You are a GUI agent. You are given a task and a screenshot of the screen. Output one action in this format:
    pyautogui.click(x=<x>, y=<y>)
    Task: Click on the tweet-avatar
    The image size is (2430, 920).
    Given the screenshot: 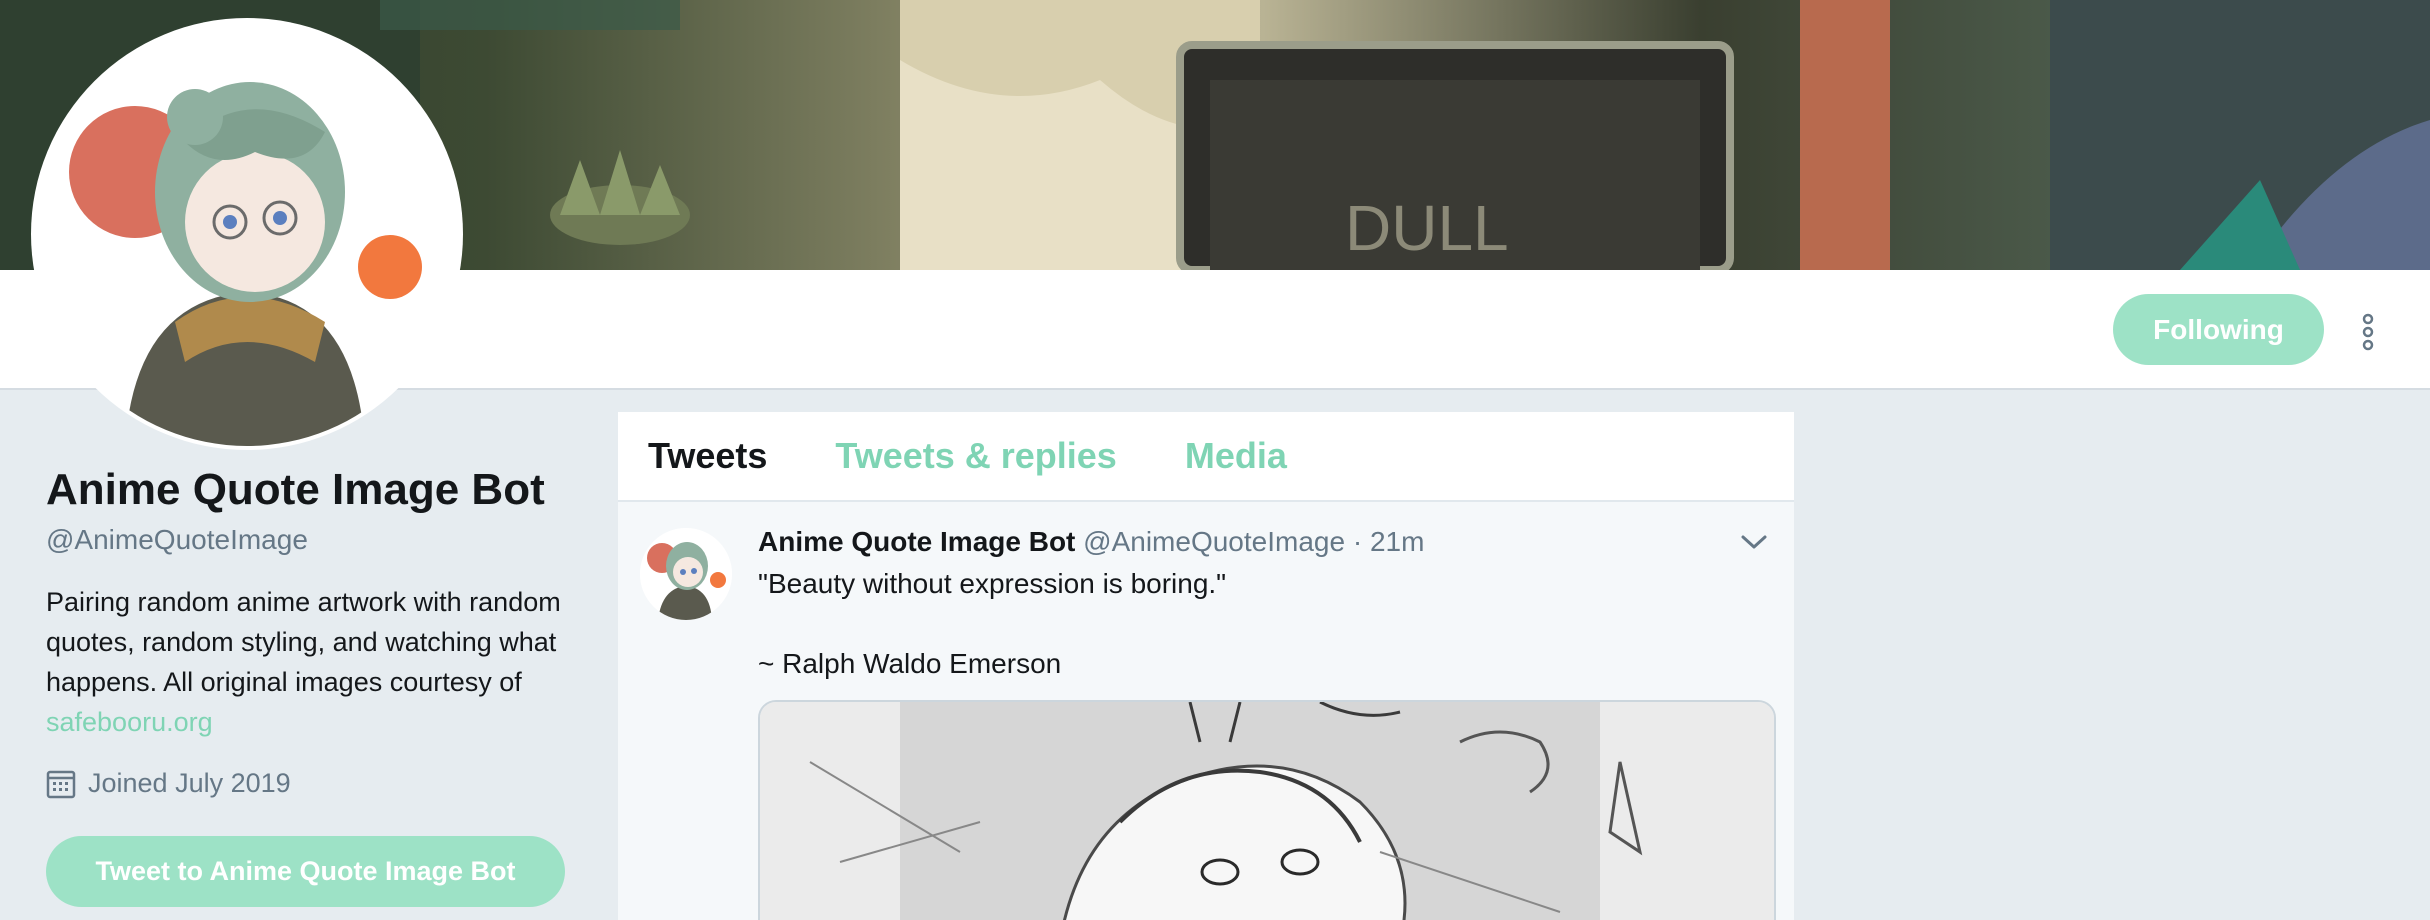 What is the action you would take?
    pyautogui.click(x=686, y=574)
    